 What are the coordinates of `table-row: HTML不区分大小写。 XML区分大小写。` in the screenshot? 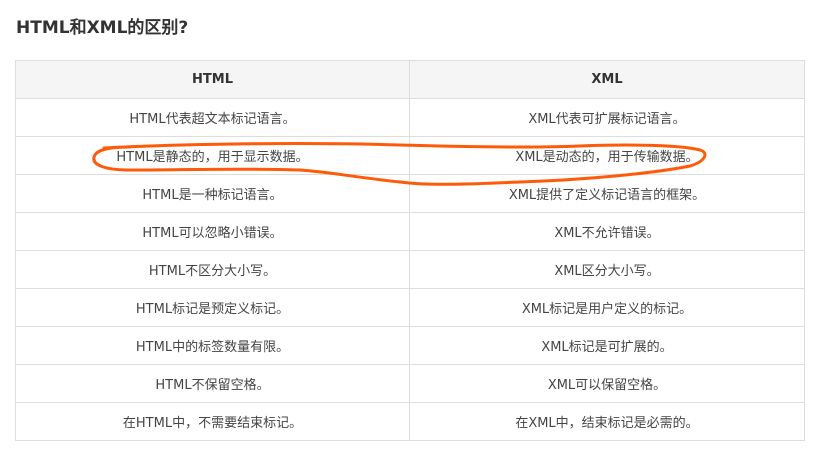 It's located at (410, 269).